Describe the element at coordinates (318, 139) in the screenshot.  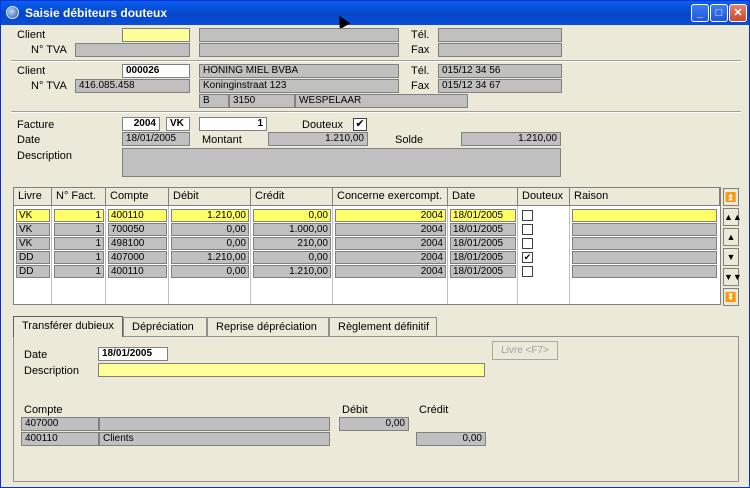
I see `montant-field: 1.210,00` at that location.